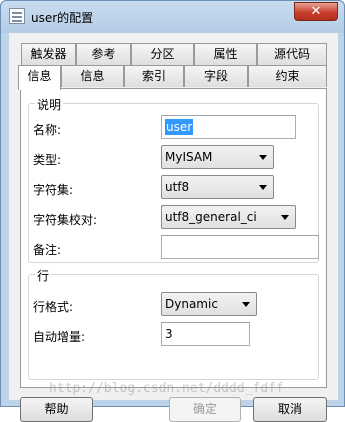  What do you see at coordinates (59, 337) in the screenshot?
I see `auto-increment-label: 自动增量:` at bounding box center [59, 337].